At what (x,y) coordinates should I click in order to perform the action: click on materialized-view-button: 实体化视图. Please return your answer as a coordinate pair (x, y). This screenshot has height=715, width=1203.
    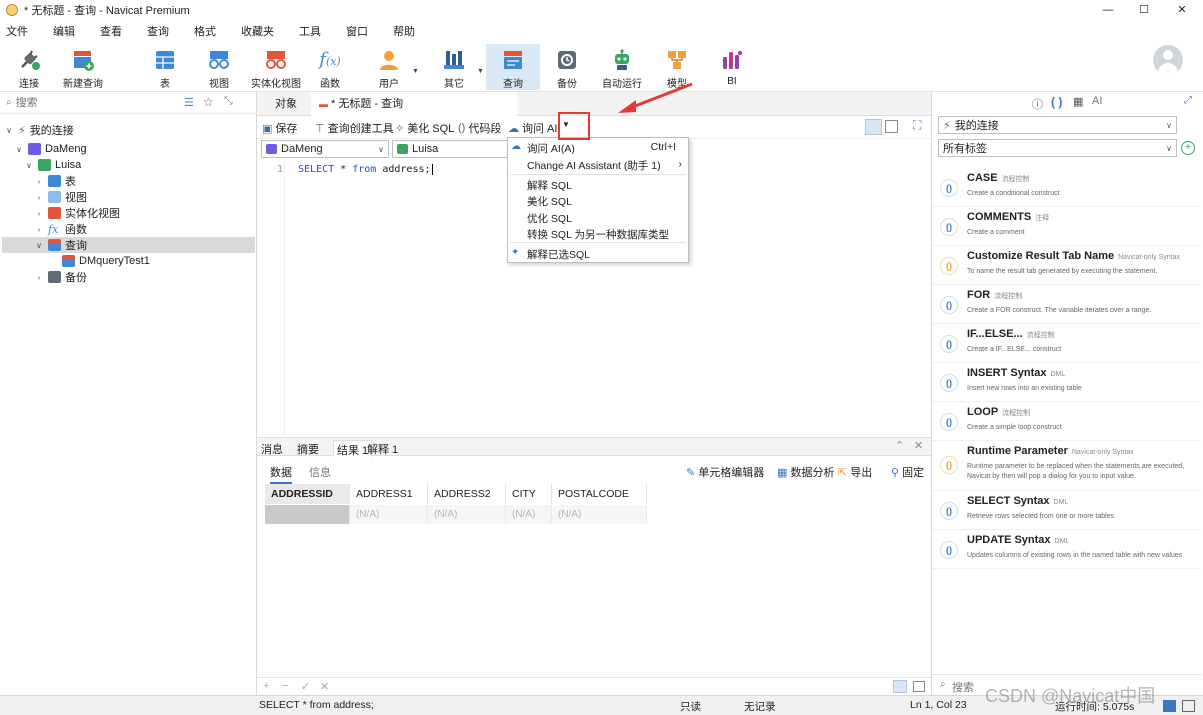
    Looking at the image, I should click on (276, 67).